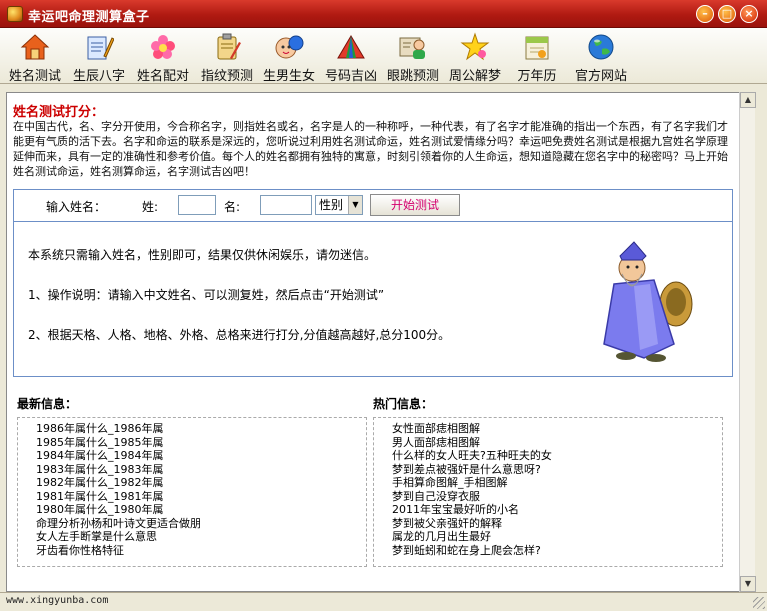  I want to click on baby-icon, so click(289, 47).